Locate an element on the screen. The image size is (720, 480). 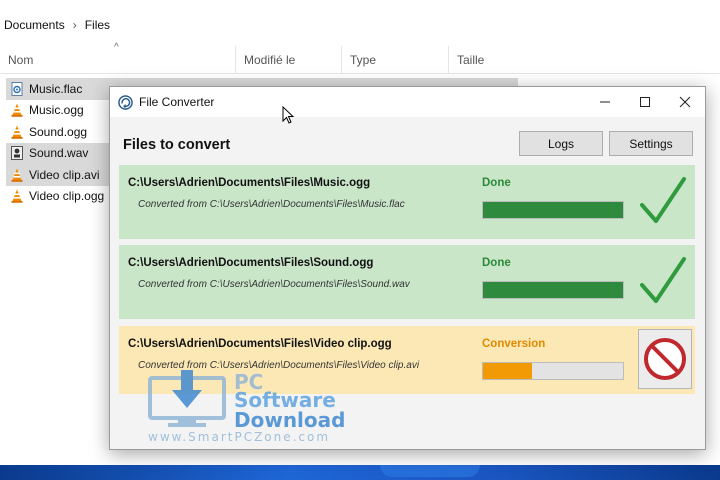
window-title: File Converter is located at coordinates (177, 102).